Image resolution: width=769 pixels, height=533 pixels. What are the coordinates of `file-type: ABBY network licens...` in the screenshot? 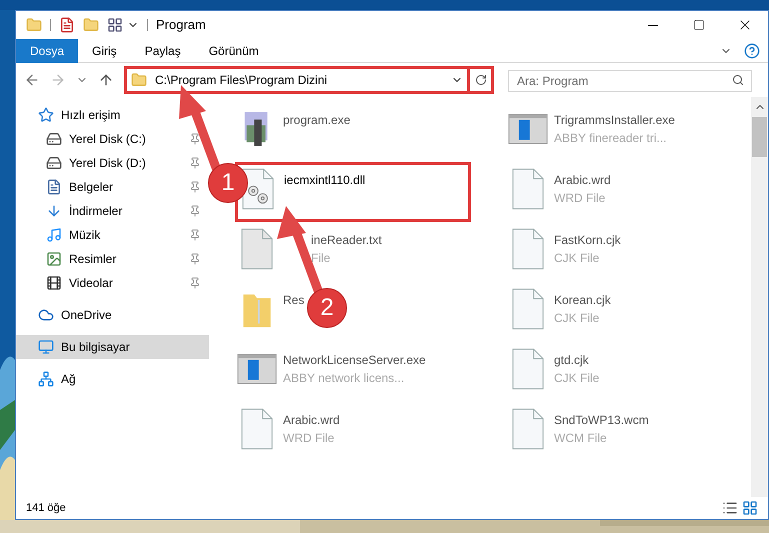 It's located at (344, 378).